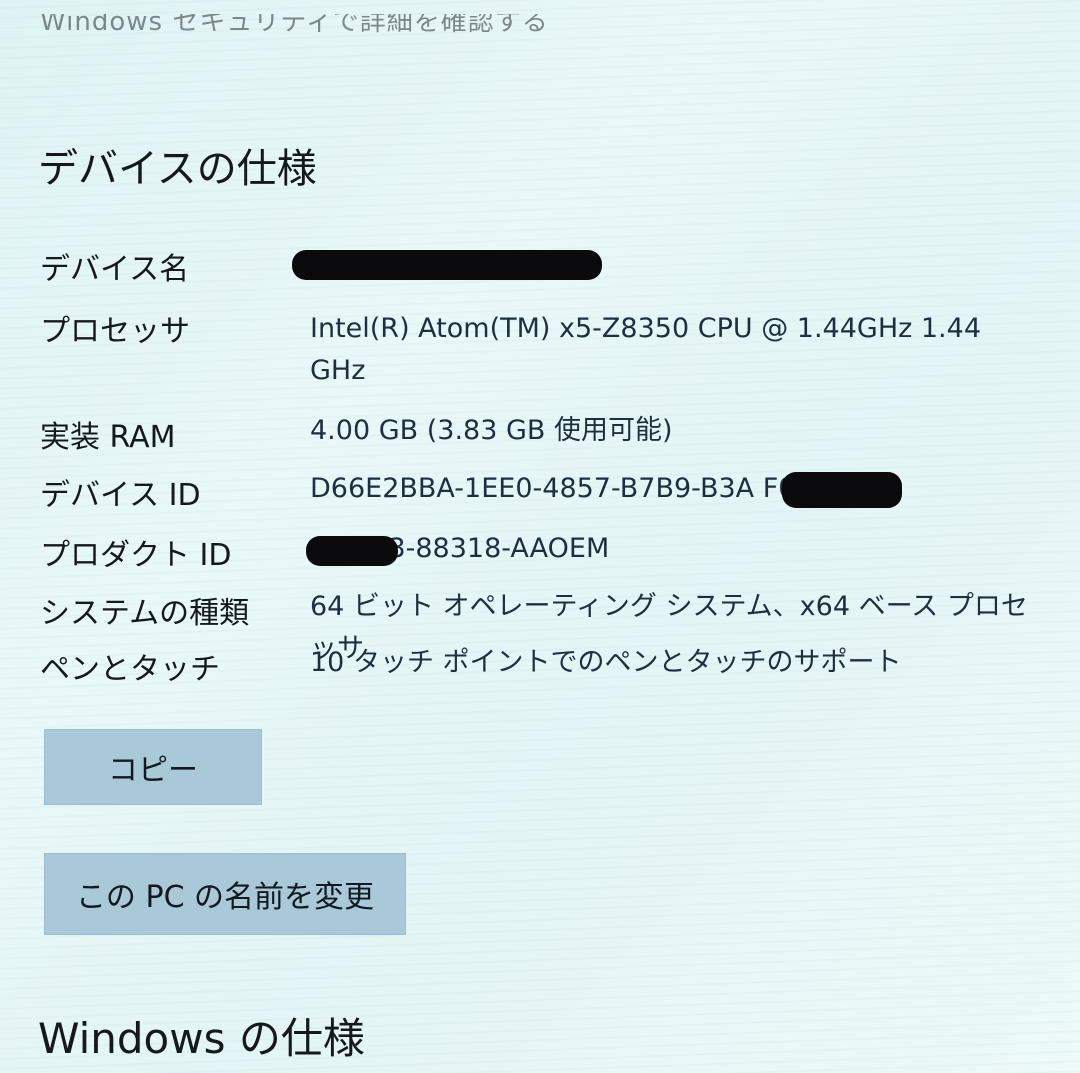 This screenshot has width=1080, height=1073. I want to click on cutoff-link-text: Windows セキュリティで詳細を確認する, so click(294, 25).